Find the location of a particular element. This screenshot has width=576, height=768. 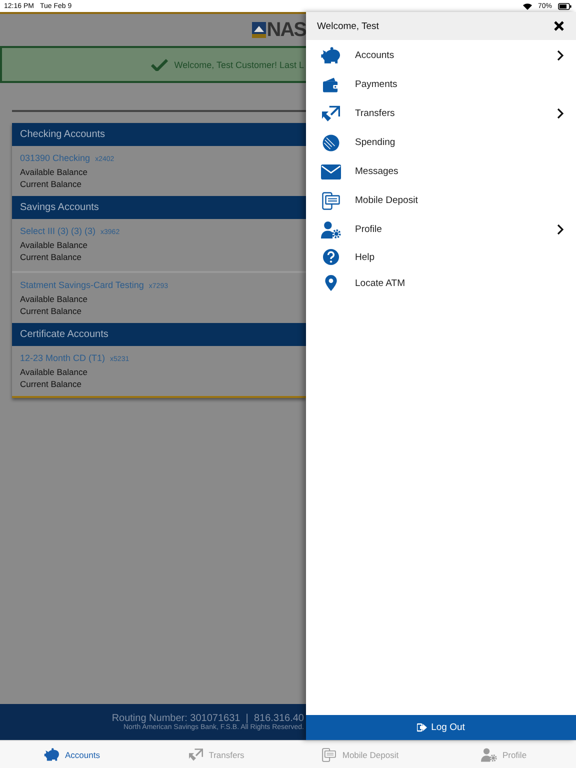

menu-item: Help is located at coordinates (441, 257).